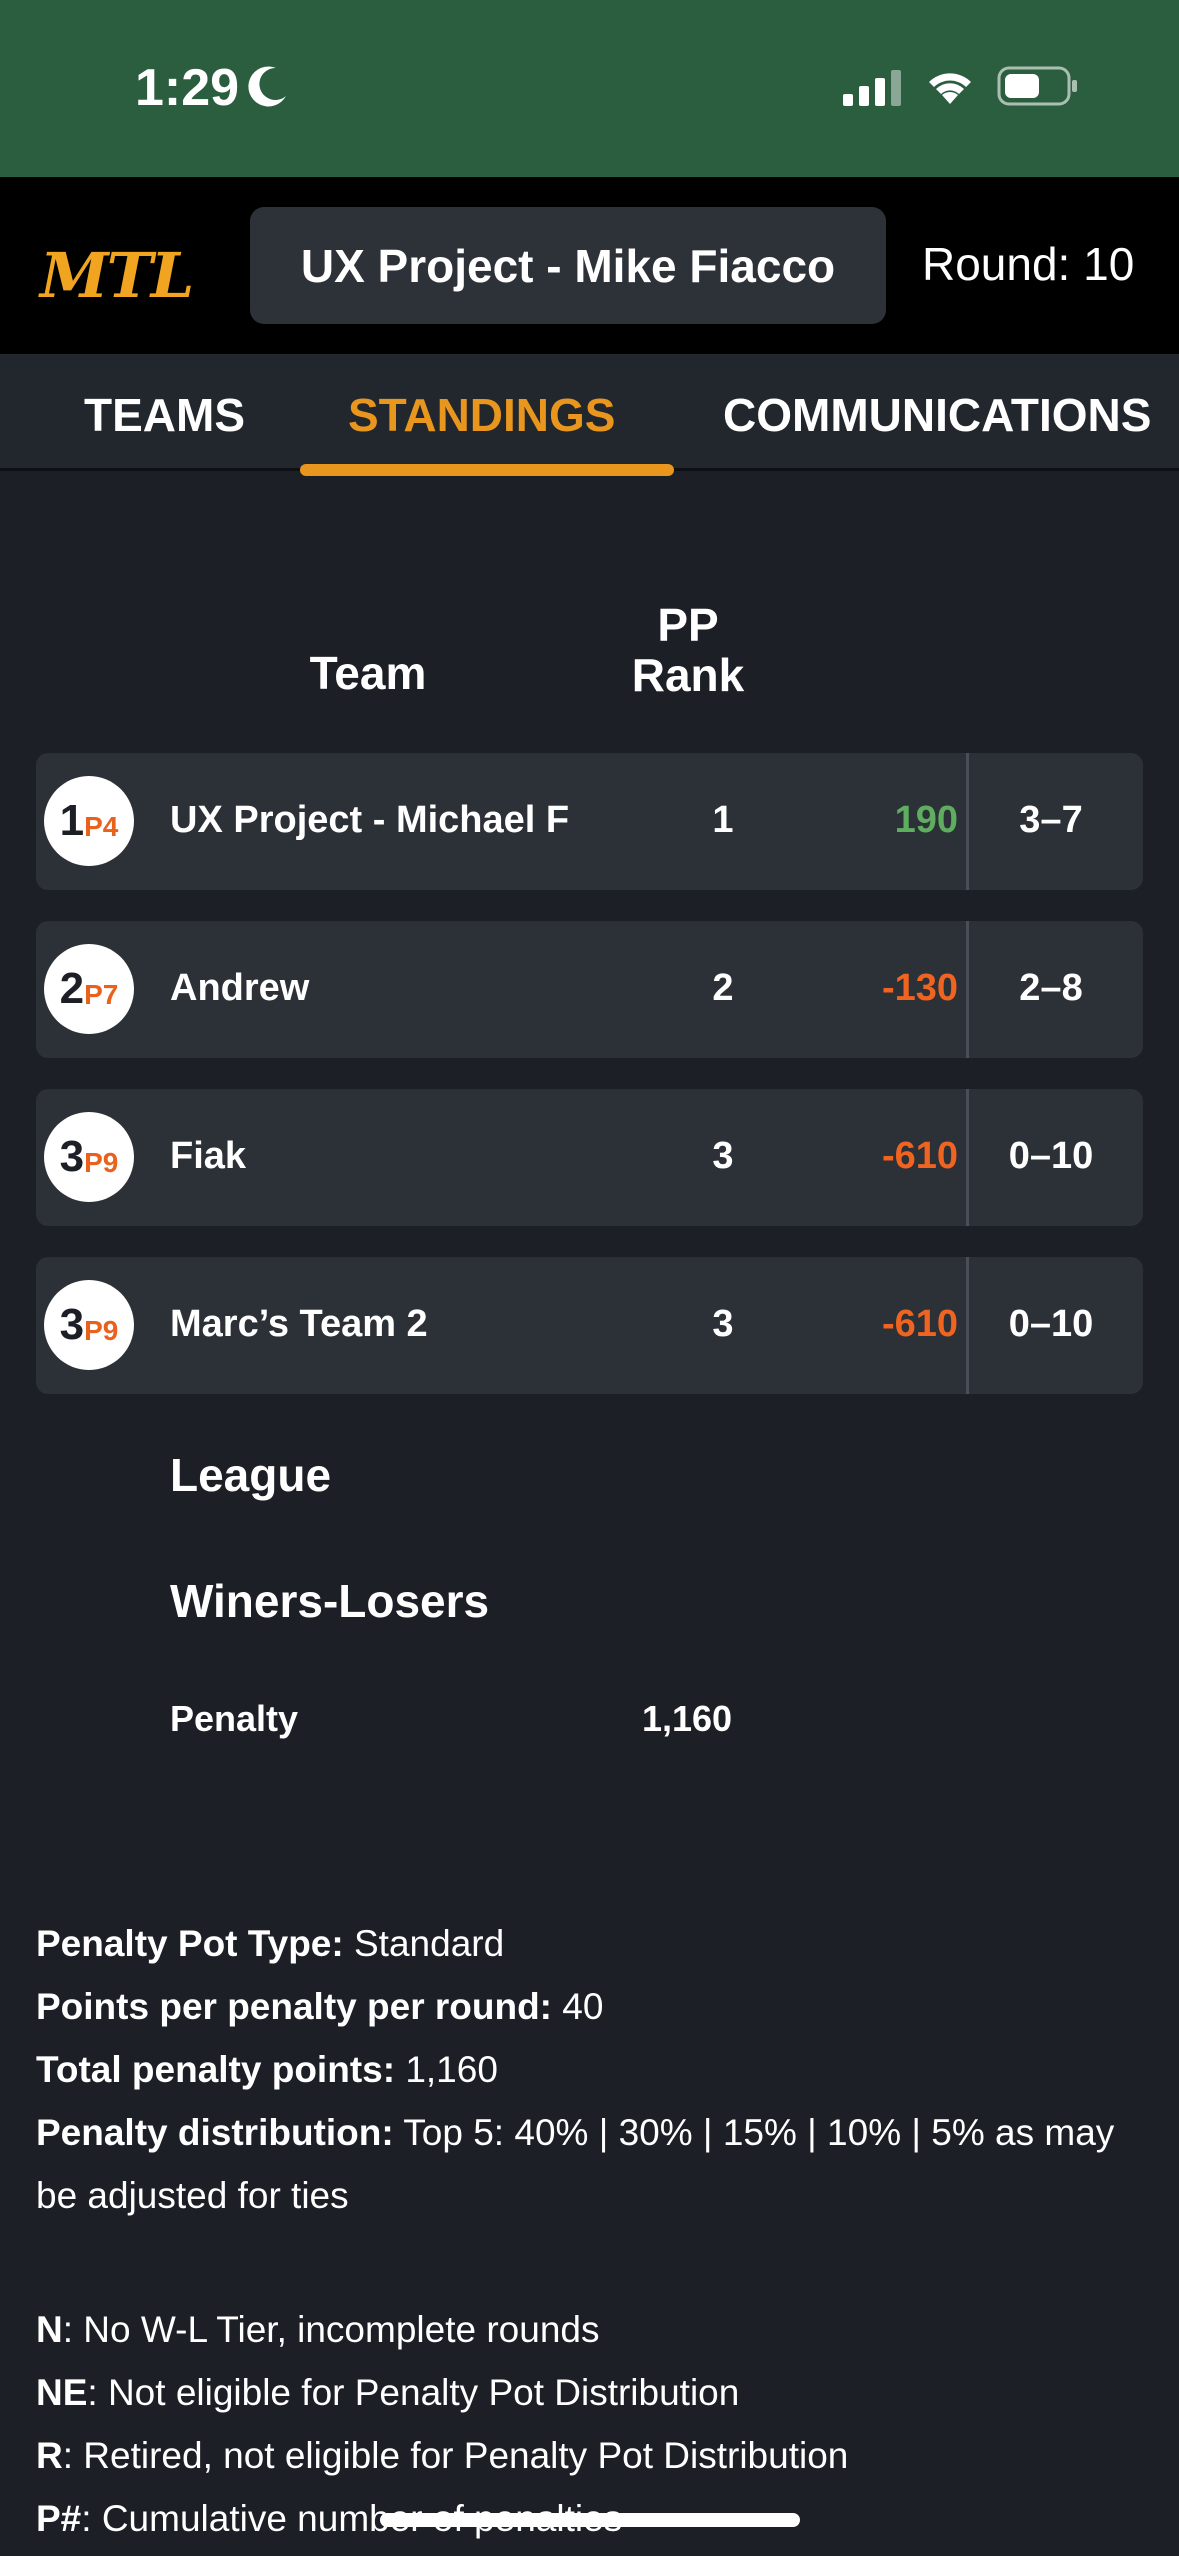  What do you see at coordinates (723, 988) in the screenshot?
I see `pp-rank-value: 2` at bounding box center [723, 988].